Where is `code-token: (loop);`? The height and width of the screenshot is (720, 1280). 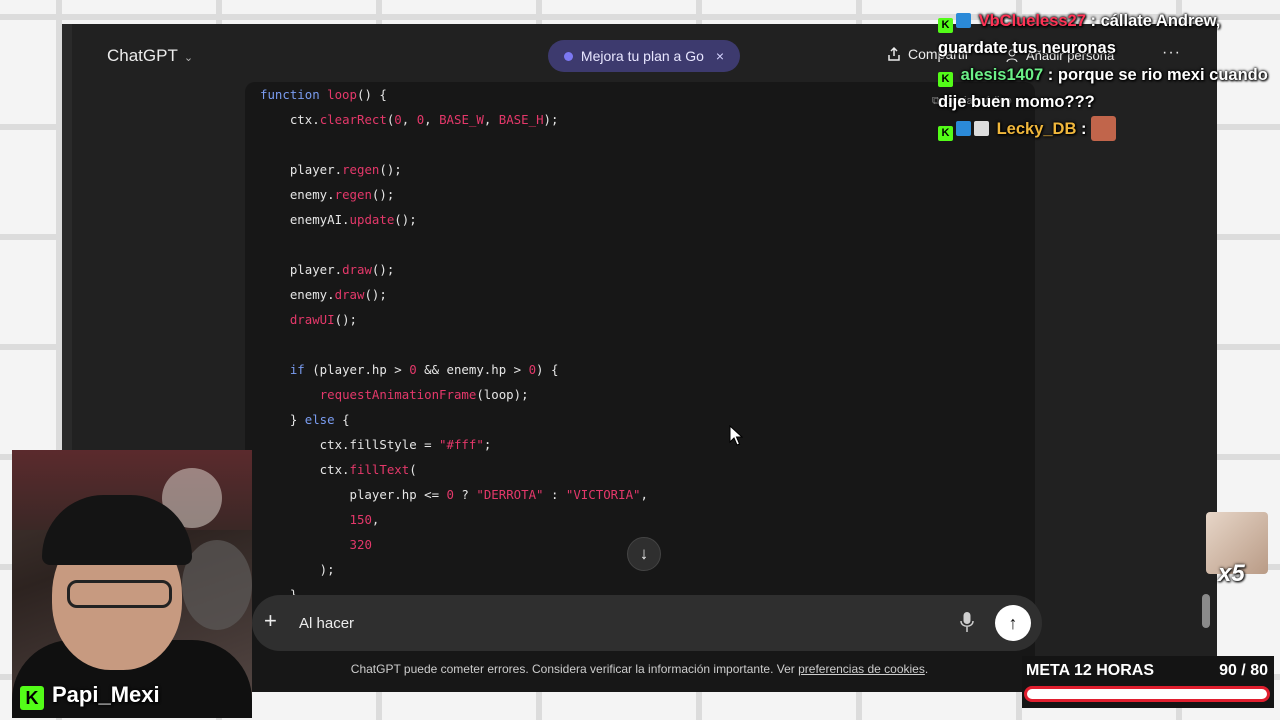 code-token: (loop); is located at coordinates (502, 394).